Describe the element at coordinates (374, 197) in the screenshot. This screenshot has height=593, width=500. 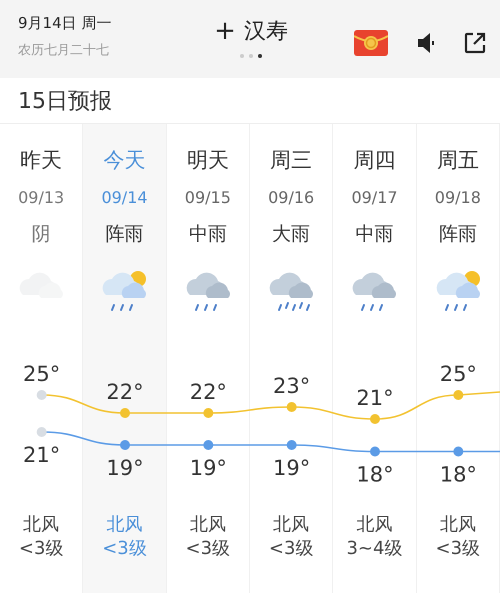
I see `day-date: 09/17` at that location.